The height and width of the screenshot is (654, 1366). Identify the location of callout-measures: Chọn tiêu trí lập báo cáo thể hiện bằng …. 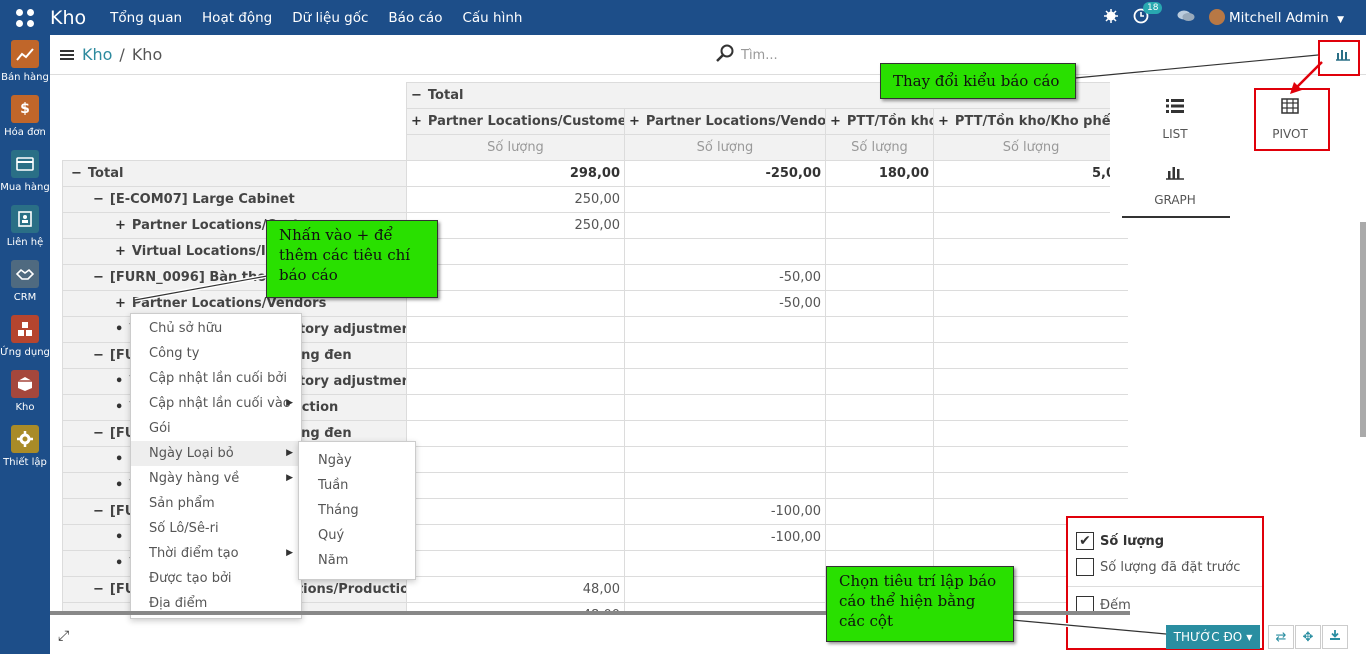
(920, 604).